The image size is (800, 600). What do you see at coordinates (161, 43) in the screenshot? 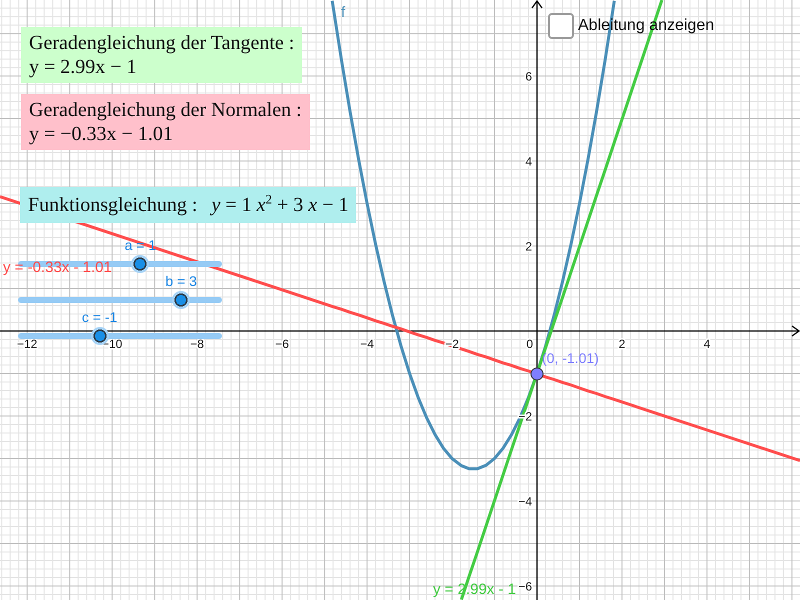
I see `card-title: Geradengleichung der Tangente :` at bounding box center [161, 43].